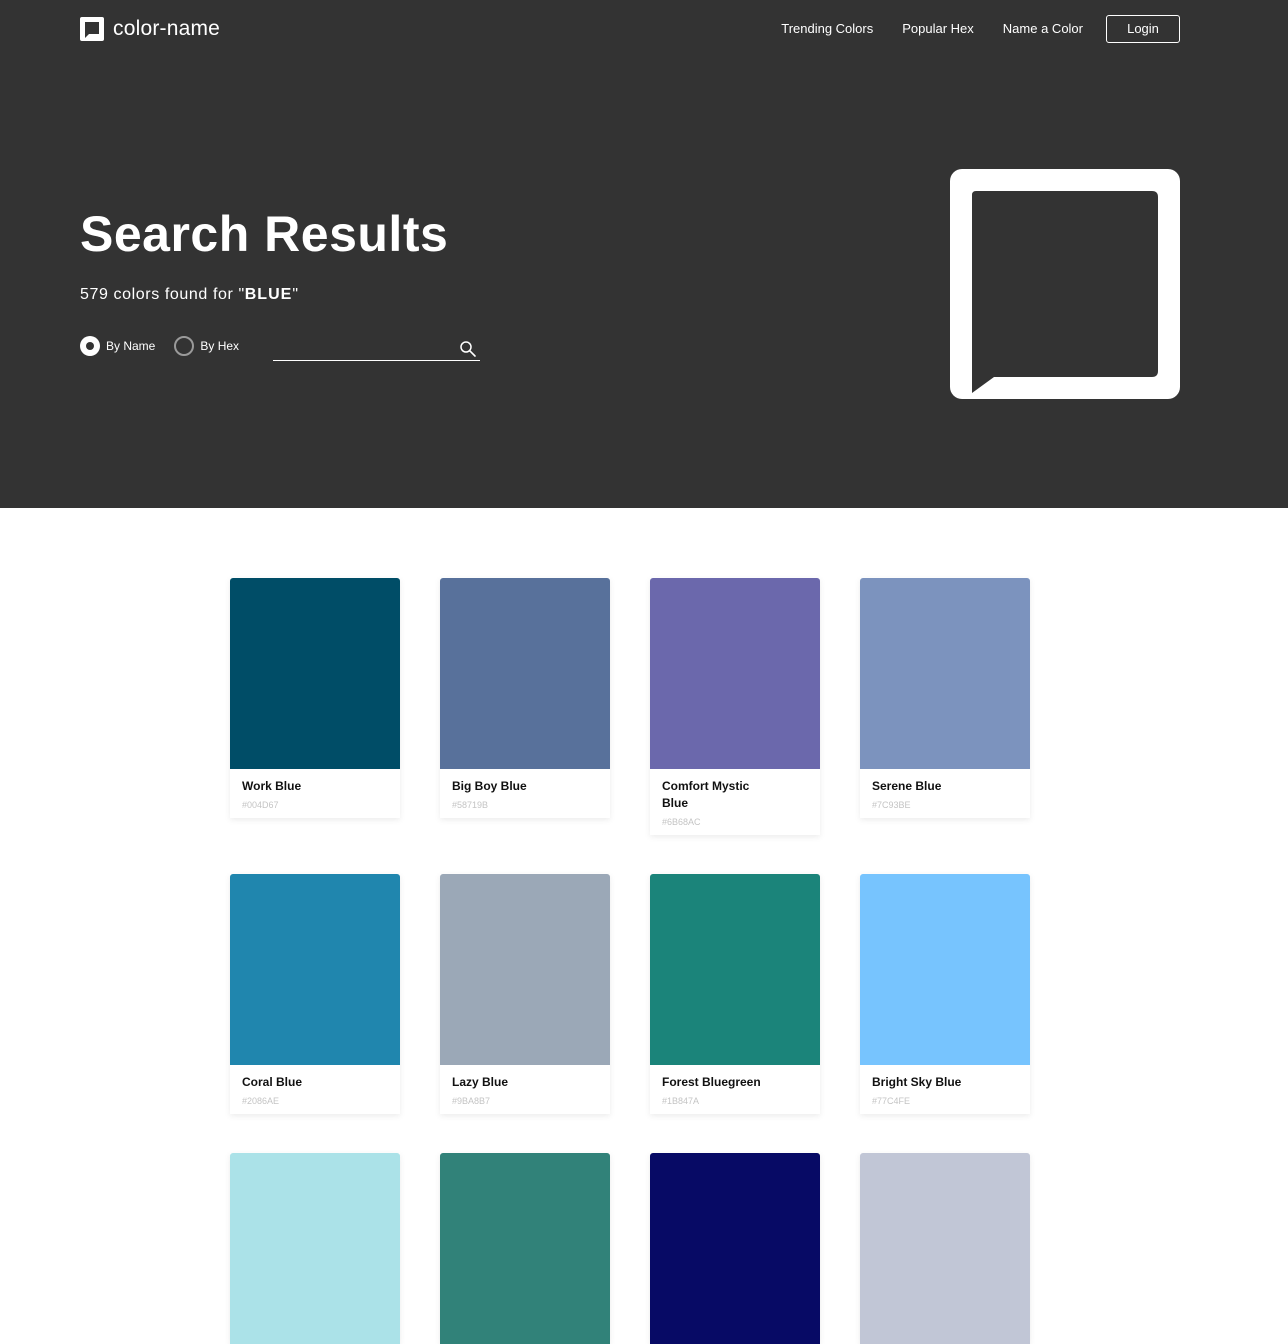 This screenshot has height=1344, width=1288. Describe the element at coordinates (260, 805) in the screenshot. I see `color-hex: #004D67` at that location.